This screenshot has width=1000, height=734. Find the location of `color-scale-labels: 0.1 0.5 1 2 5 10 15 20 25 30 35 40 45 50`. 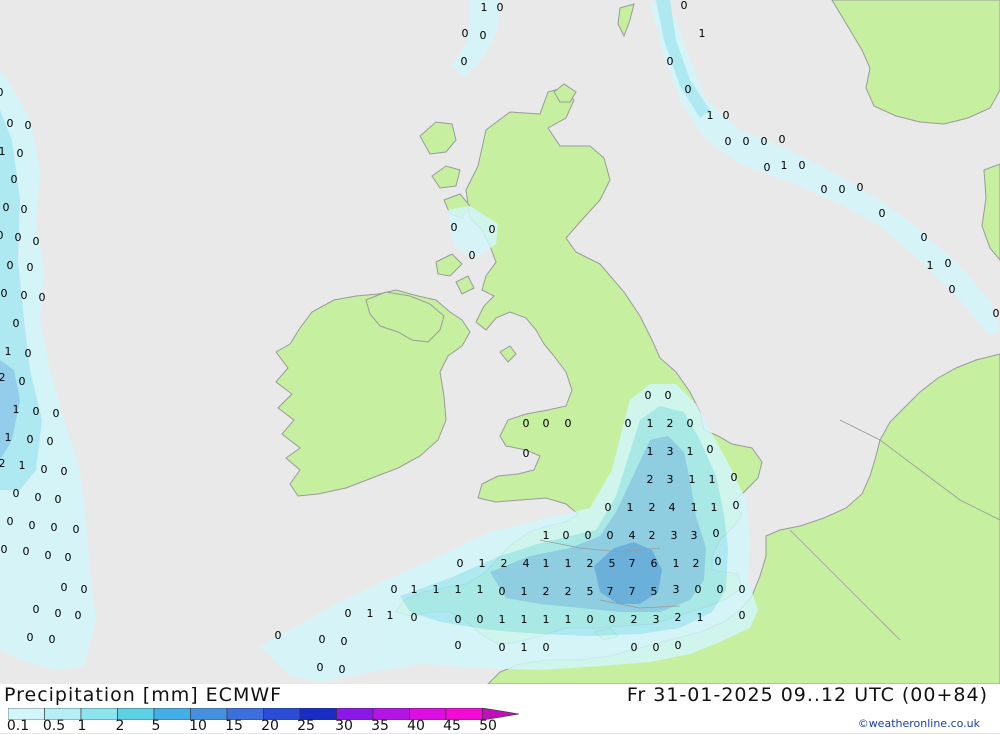

color-scale-labels: 0.1 0.5 1 2 5 10 15 20 25 30 35 40 45 50 is located at coordinates (260, 726).